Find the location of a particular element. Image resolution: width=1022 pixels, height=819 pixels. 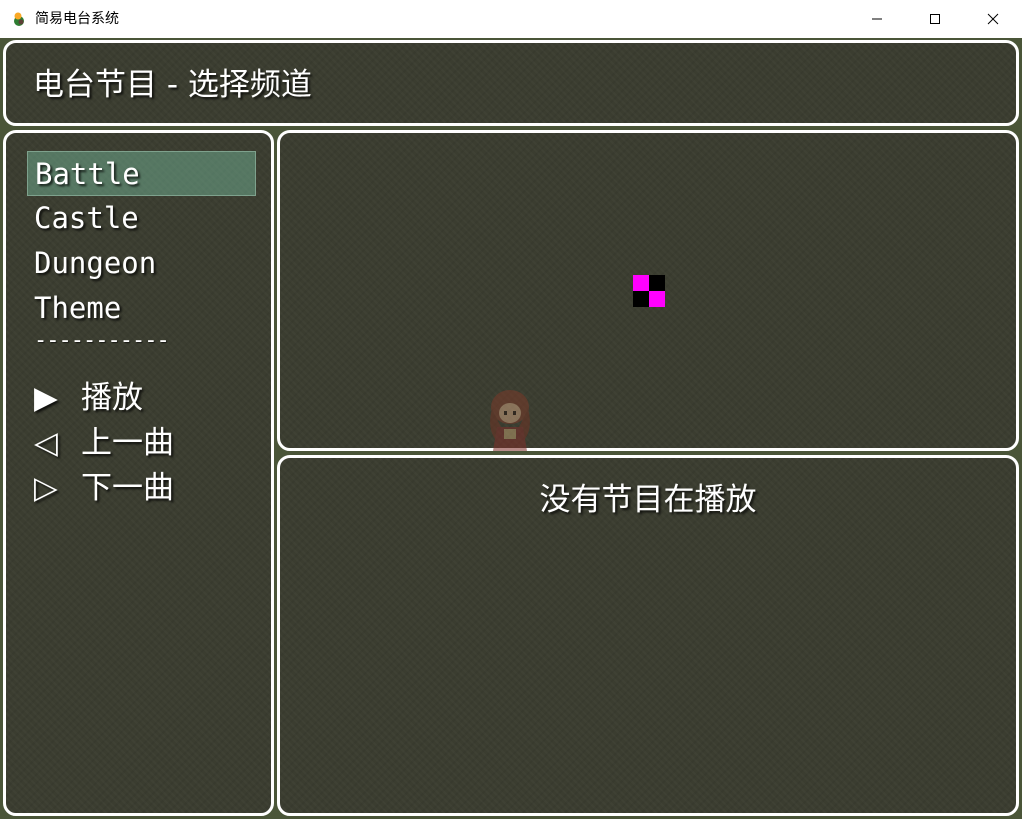

next-icon: ▷ is located at coordinates (46, 488).